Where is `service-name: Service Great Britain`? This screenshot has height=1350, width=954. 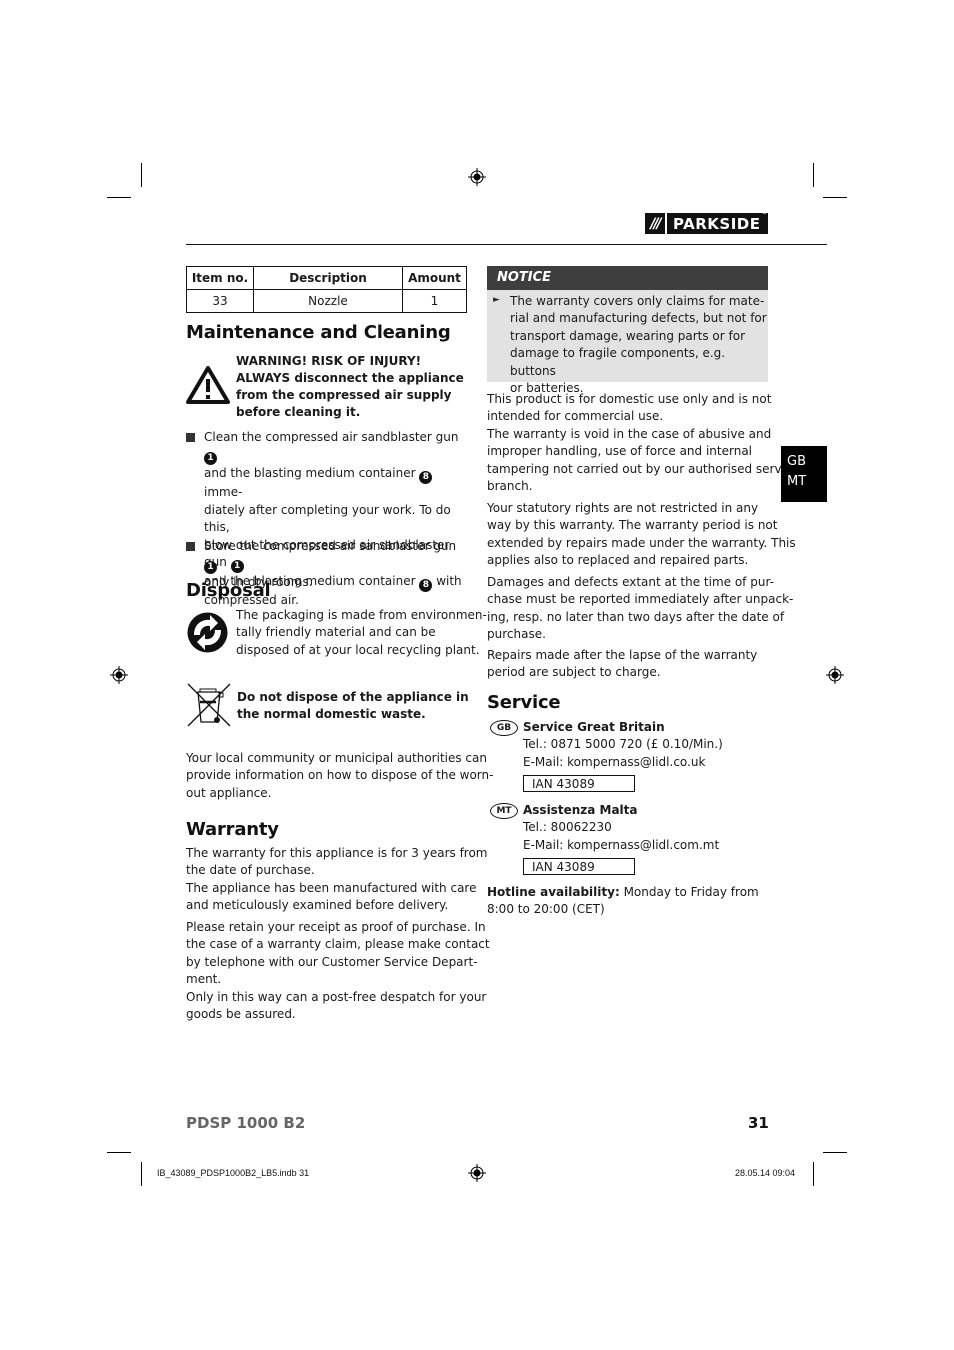 service-name: Service Great Britain is located at coordinates (594, 727).